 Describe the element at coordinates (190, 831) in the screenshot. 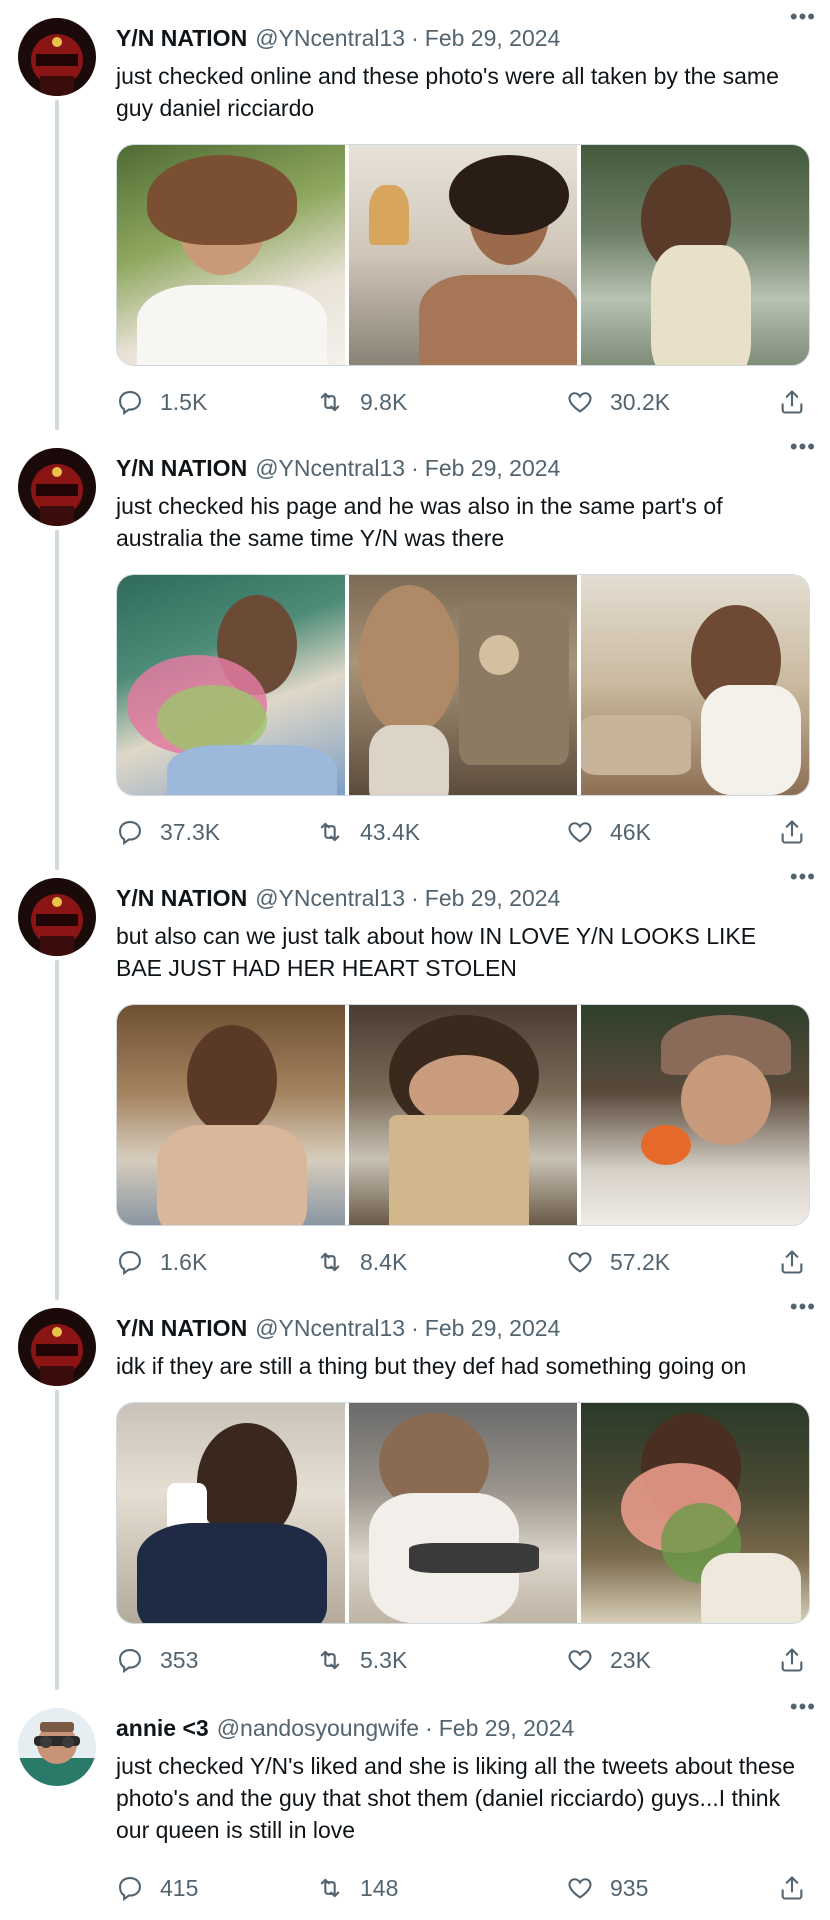

I see `reply-count: 37.3K` at that location.